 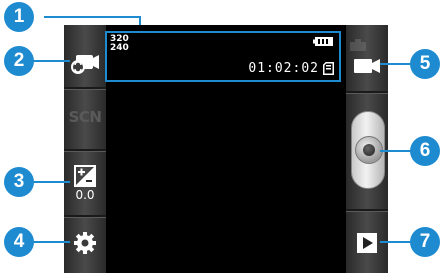 I want to click on recording-info-panel: 320 240 01:02:02, so click(x=223, y=56).